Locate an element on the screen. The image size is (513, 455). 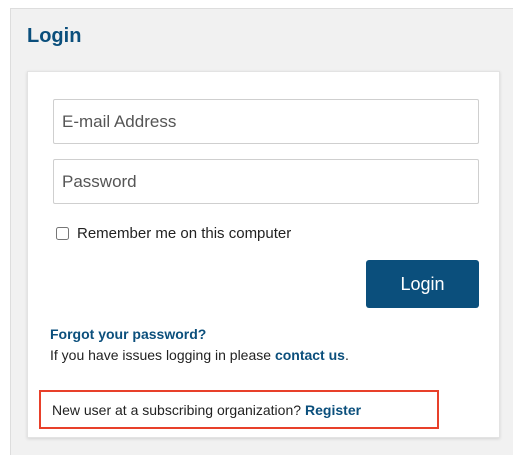
issues-prefix: If you have issues logging in please is located at coordinates (161, 355).